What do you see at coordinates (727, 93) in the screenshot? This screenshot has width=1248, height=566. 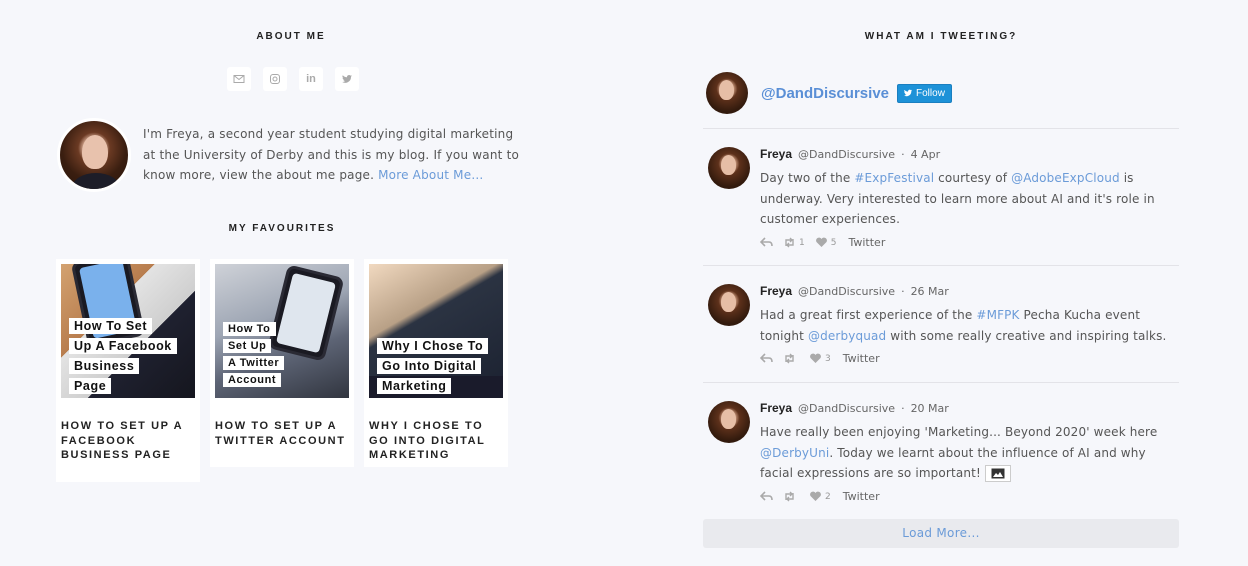 I see `profile-avatar` at bounding box center [727, 93].